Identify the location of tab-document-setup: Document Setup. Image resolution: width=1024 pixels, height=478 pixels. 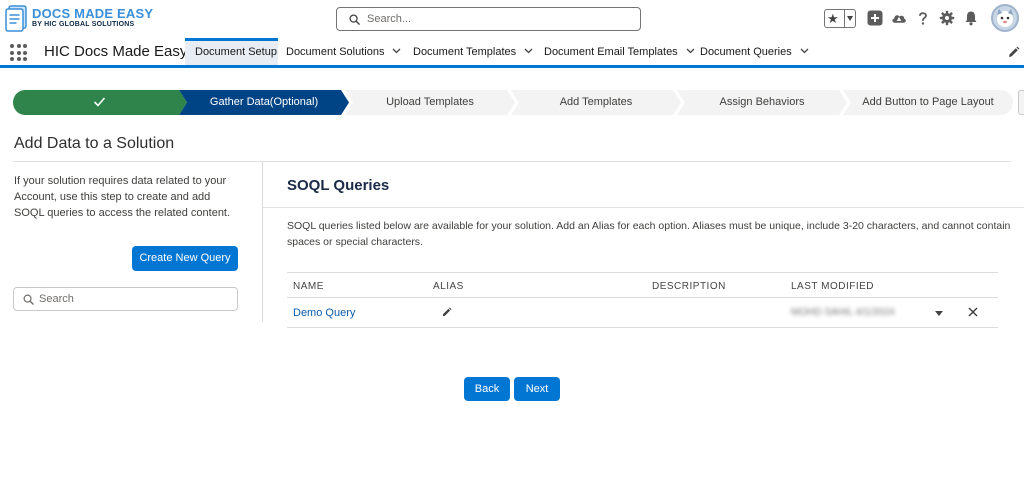
(231, 51).